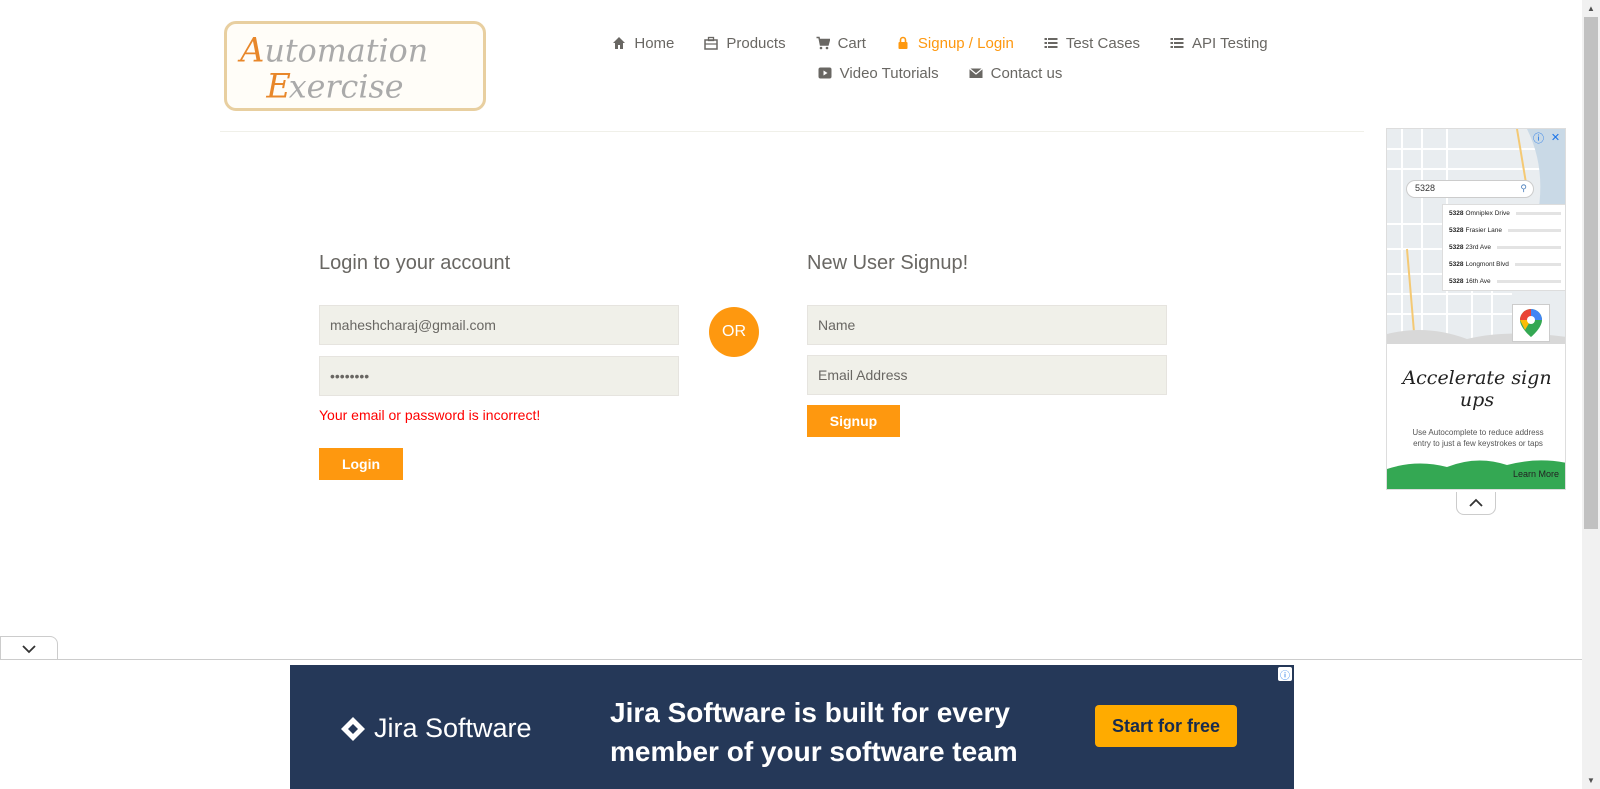 The width and height of the screenshot is (1600, 789). What do you see at coordinates (791, 659) in the screenshot?
I see `bottom-ad-divider` at bounding box center [791, 659].